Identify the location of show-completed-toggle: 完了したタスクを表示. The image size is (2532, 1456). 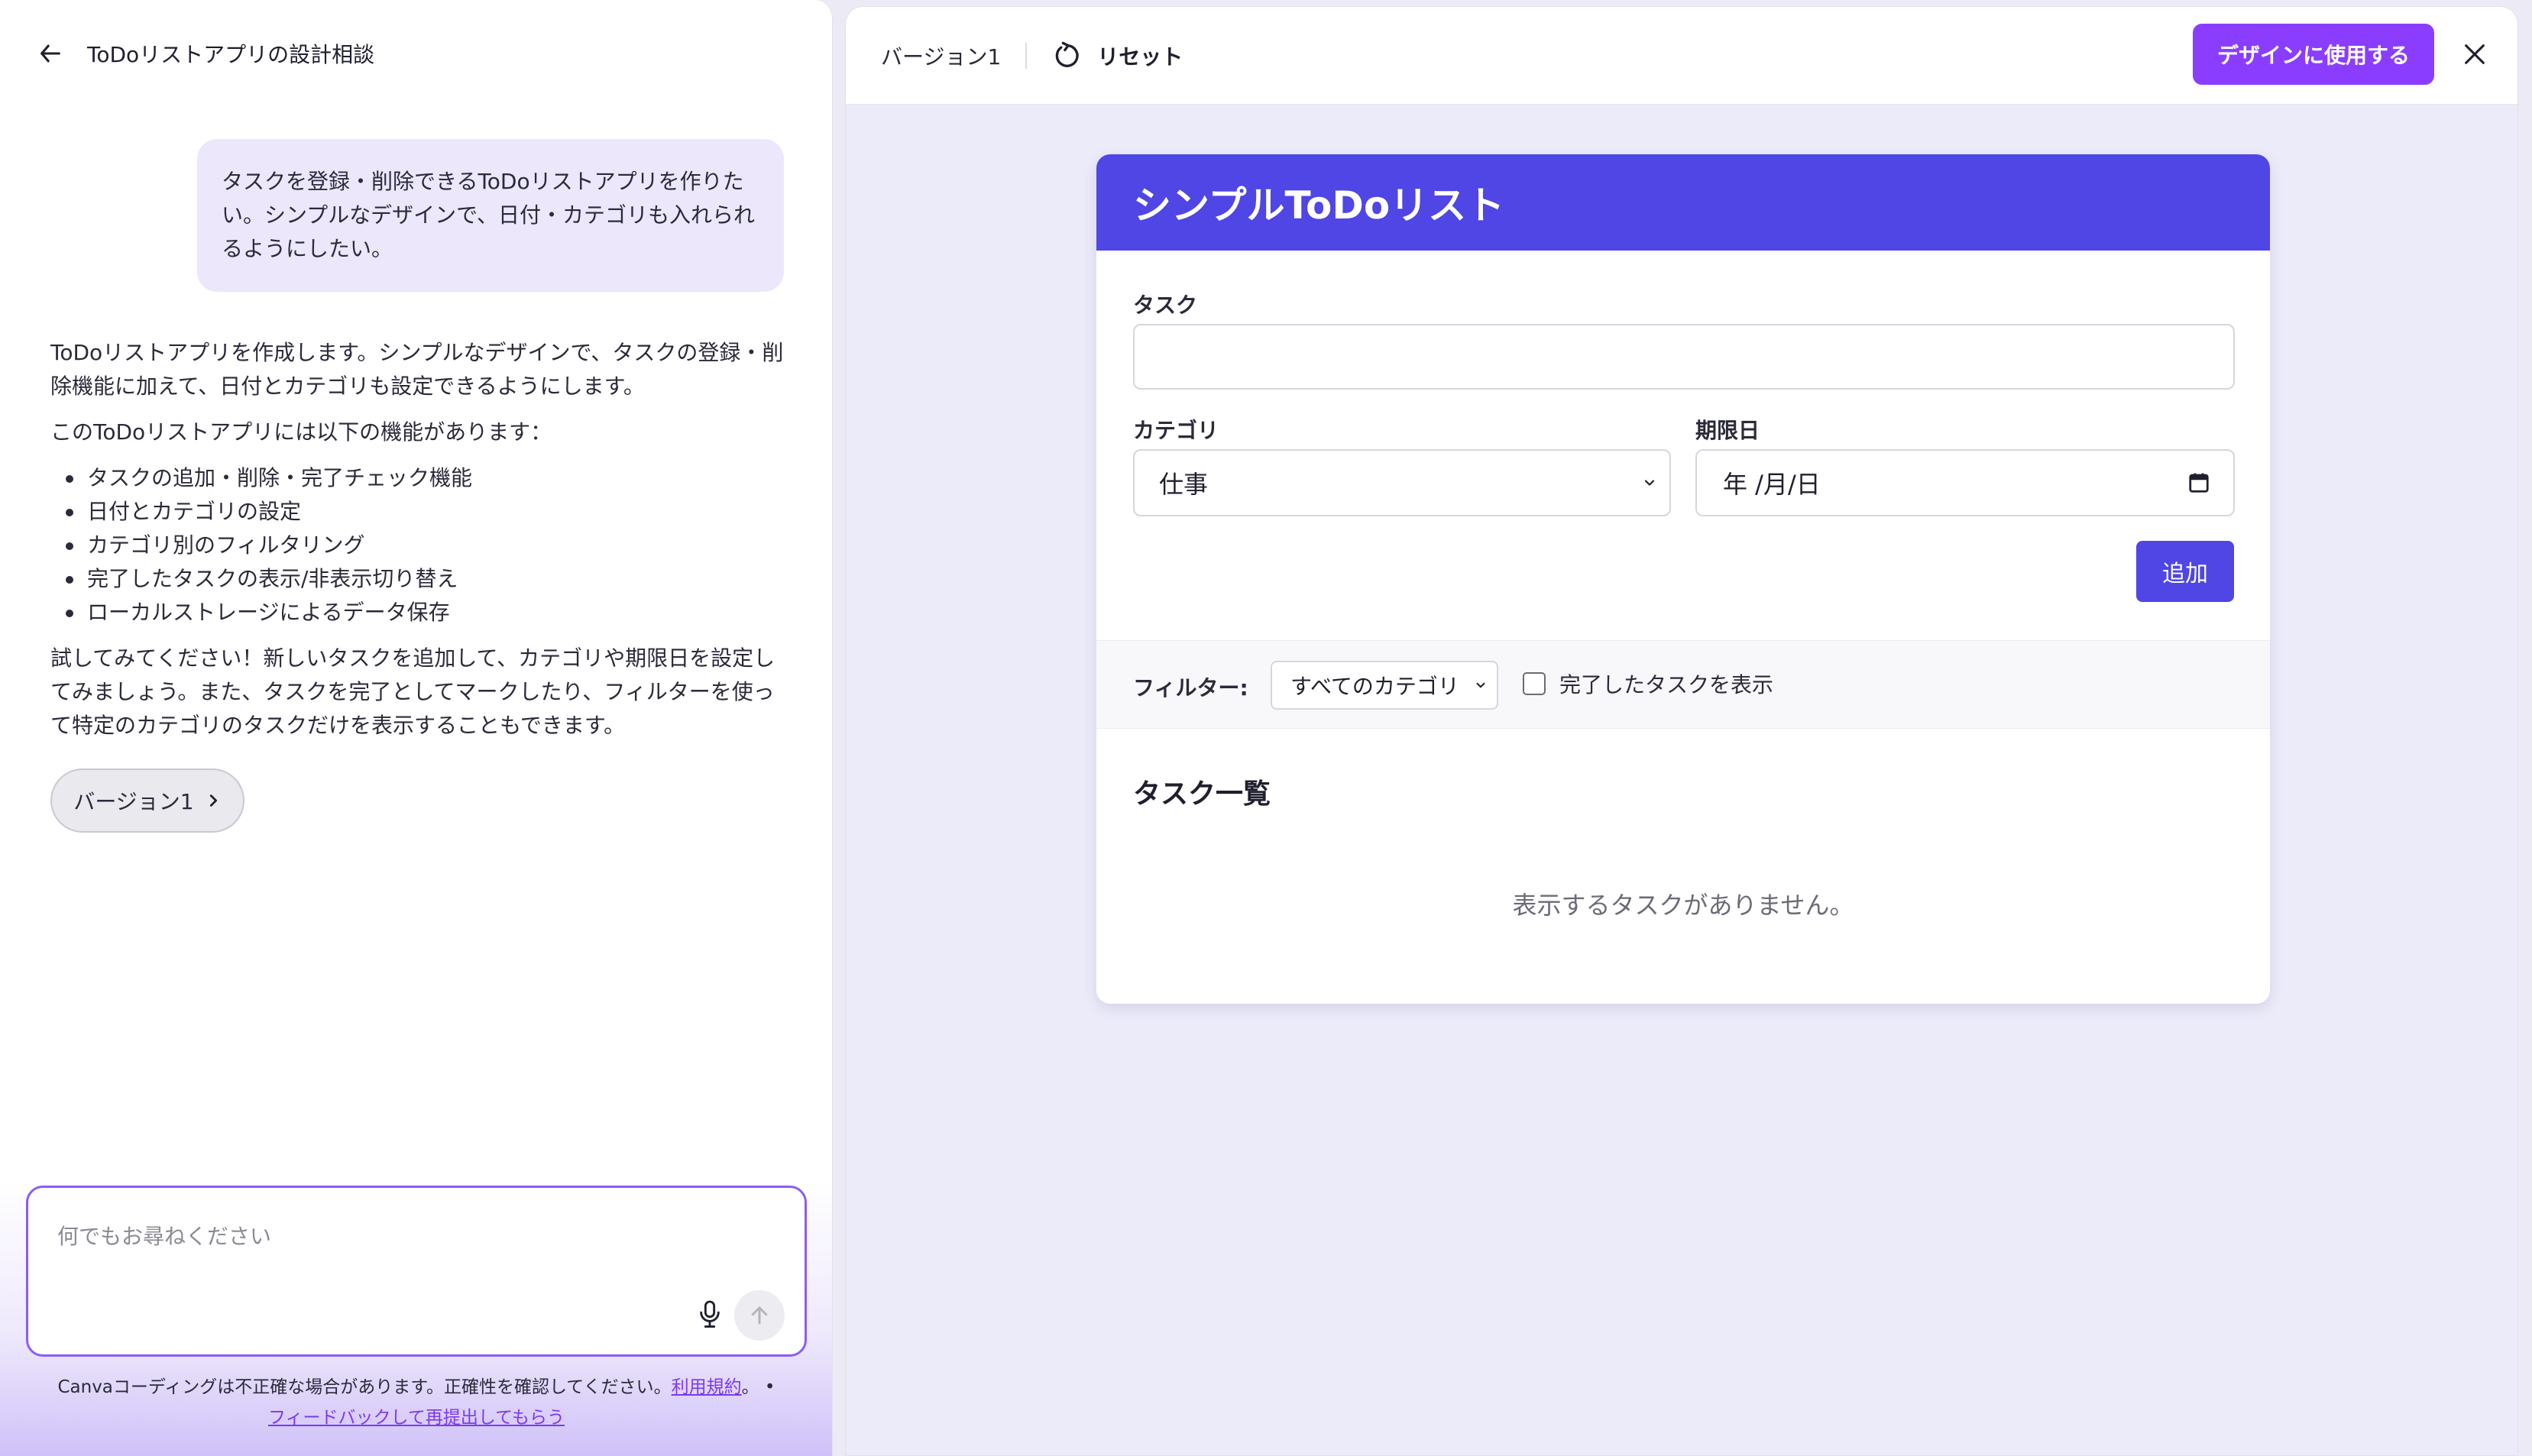
(1648, 684).